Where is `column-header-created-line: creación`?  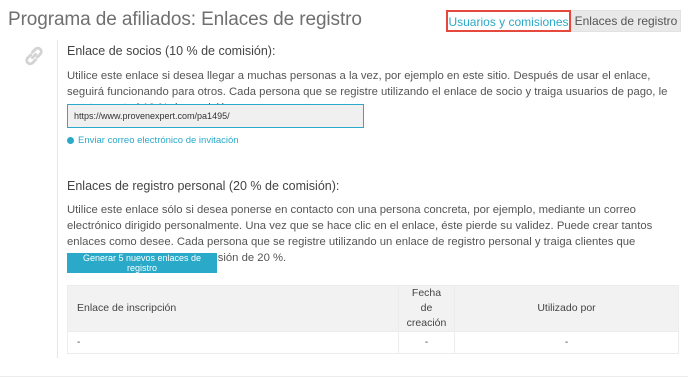 column-header-created-line: creación is located at coordinates (426, 323).